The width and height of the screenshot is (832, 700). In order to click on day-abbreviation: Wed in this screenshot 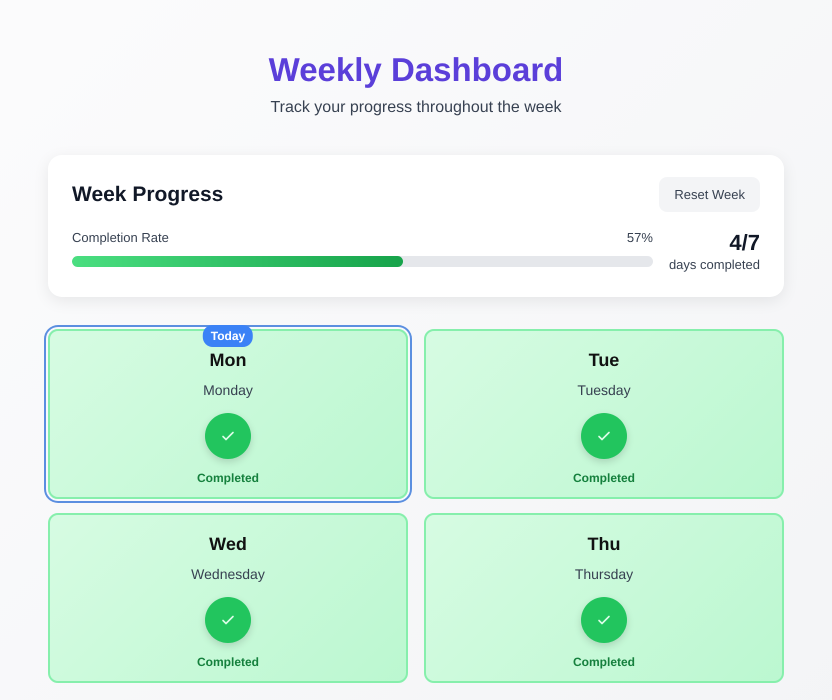, I will do `click(228, 544)`.